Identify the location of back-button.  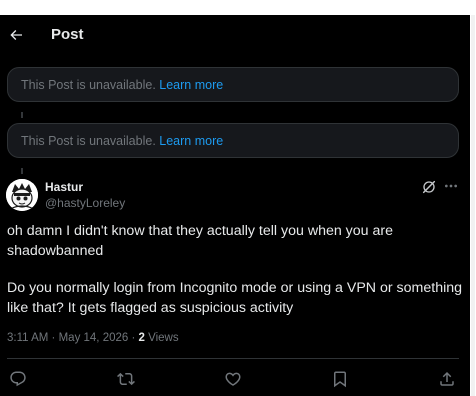
(16, 35).